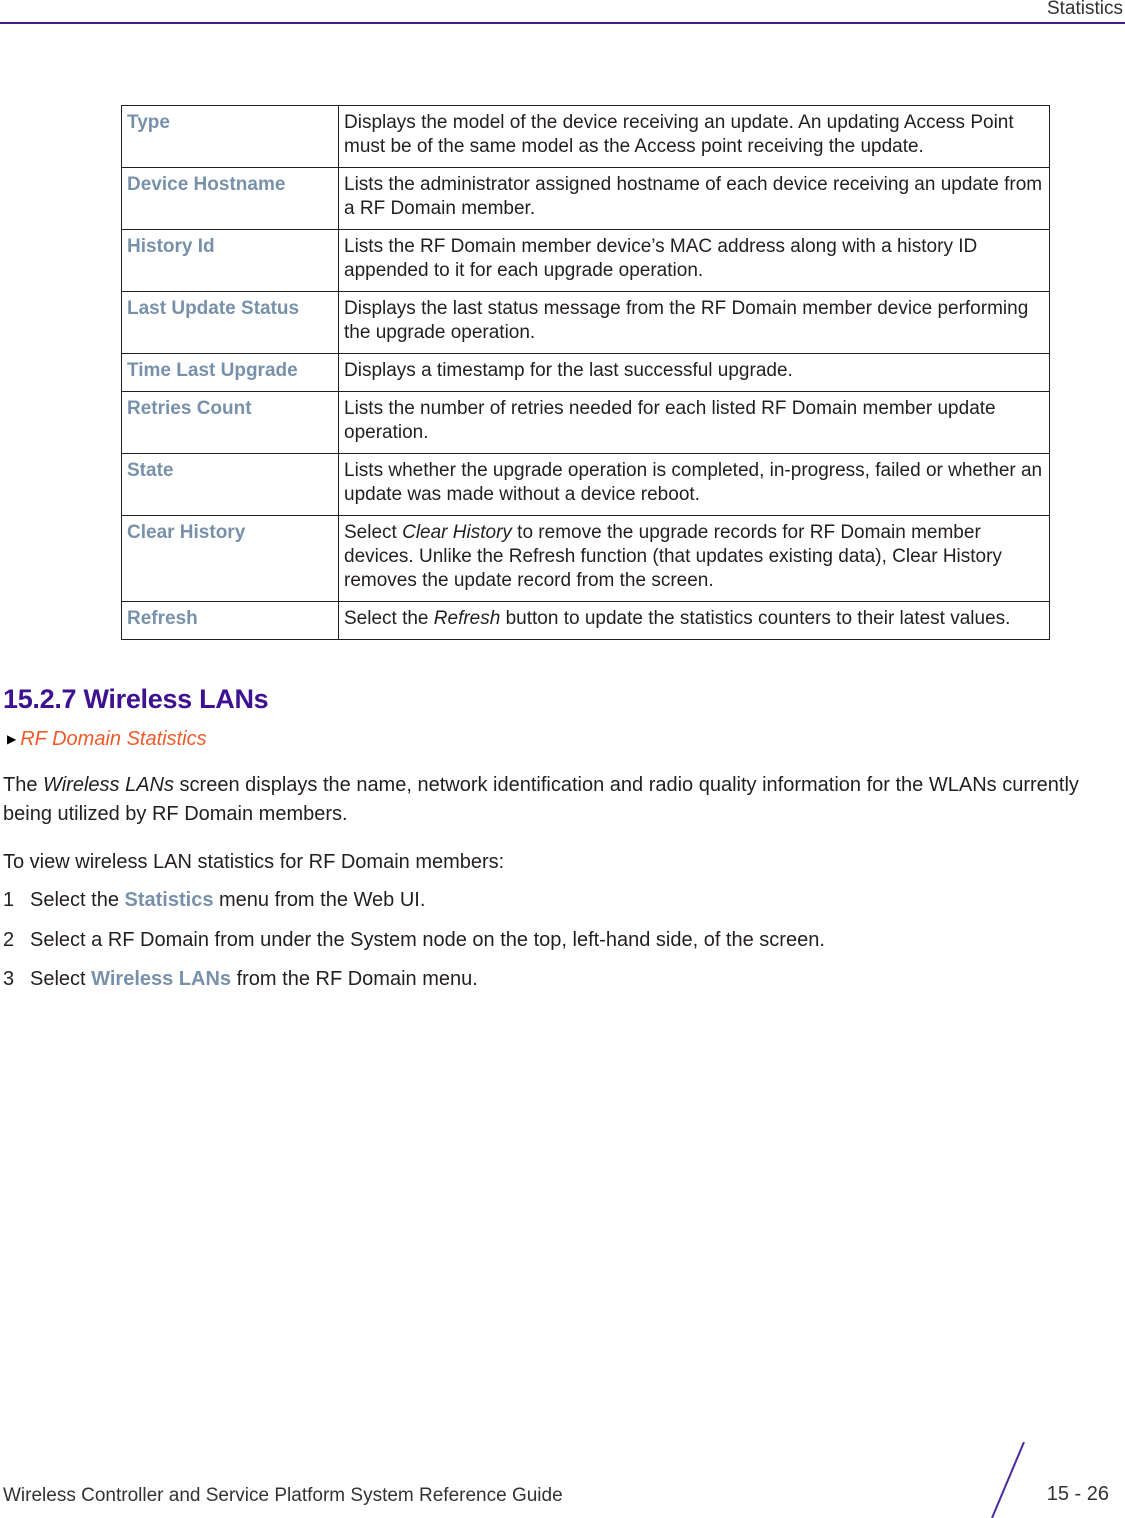  What do you see at coordinates (161, 979) in the screenshot?
I see `step-ui-term: Wireless LANs` at bounding box center [161, 979].